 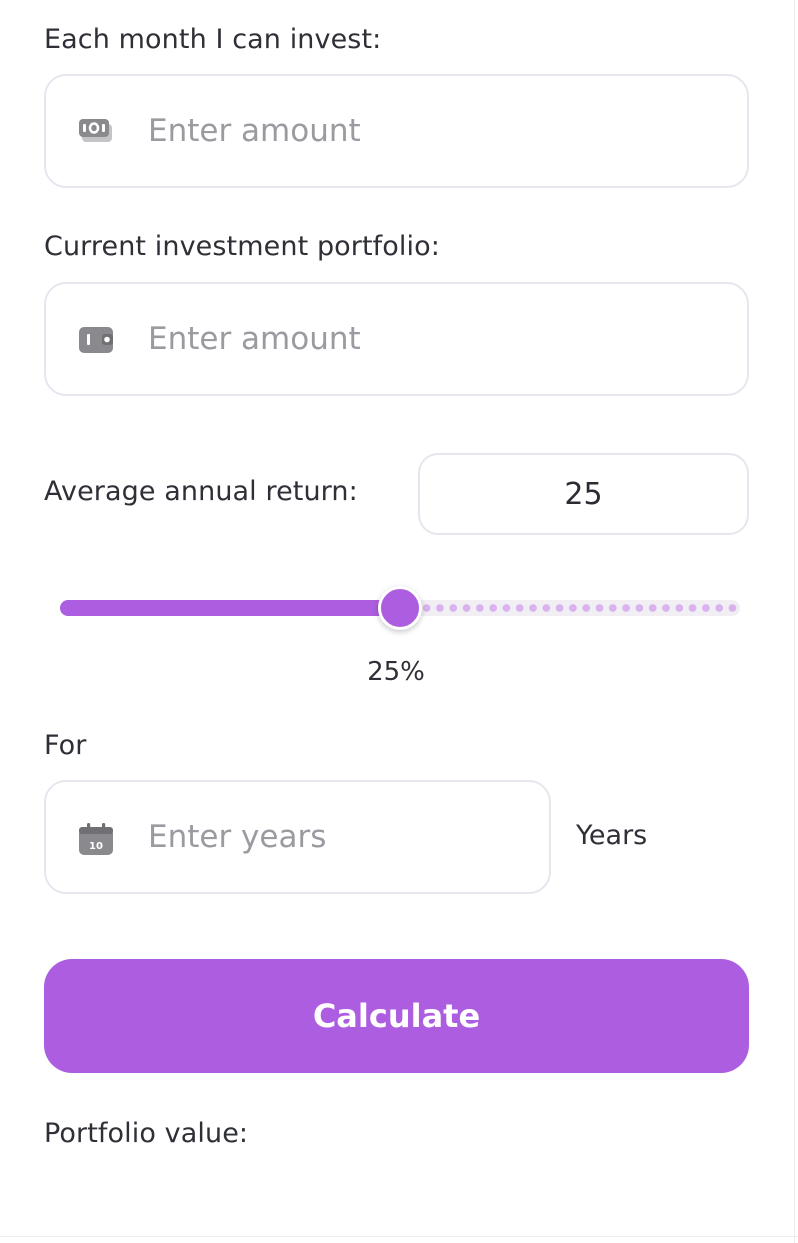 What do you see at coordinates (230, 608) in the screenshot?
I see `return-slider-fill` at bounding box center [230, 608].